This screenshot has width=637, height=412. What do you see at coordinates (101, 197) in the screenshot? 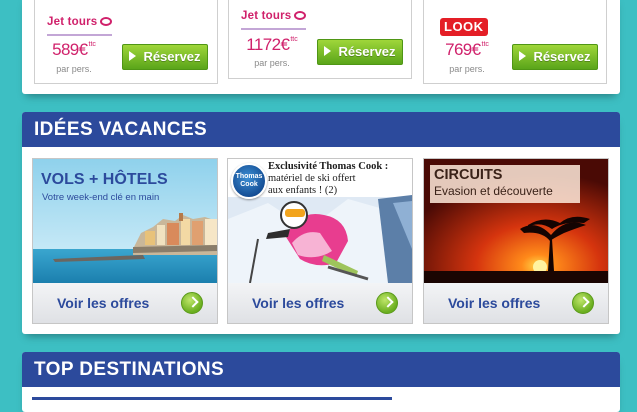
I see `idea-subtitle: Votre week-end clé en main` at bounding box center [101, 197].